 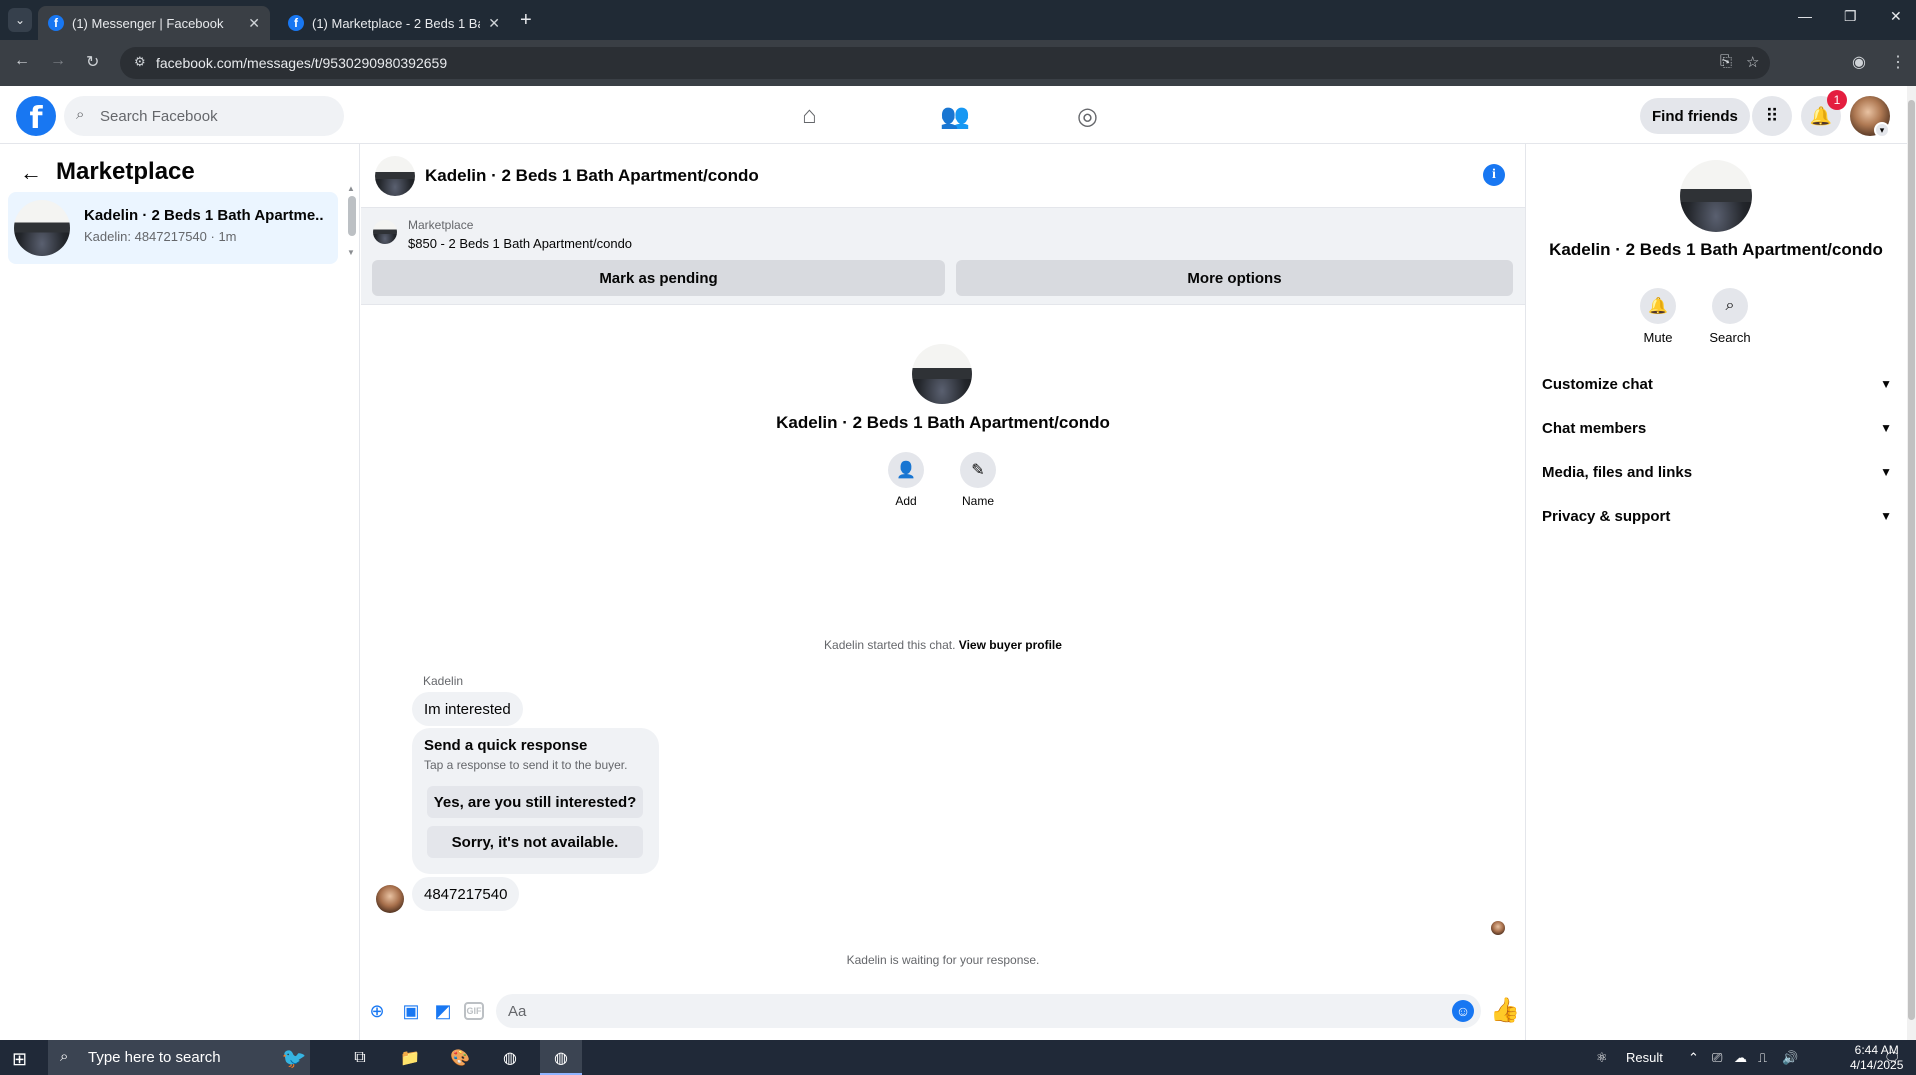 What do you see at coordinates (1882, 130) in the screenshot?
I see `account-chevron-icon: ▾` at bounding box center [1882, 130].